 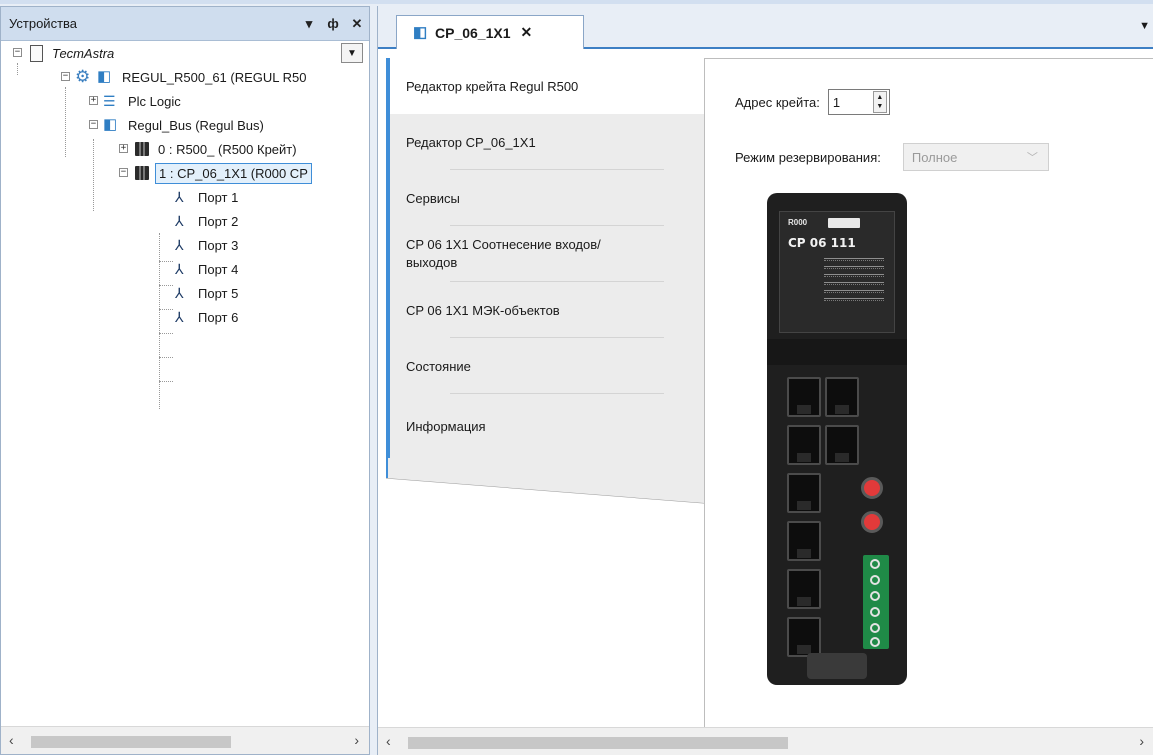 What do you see at coordinates (842, 397) in the screenshot?
I see `rj45-port-in` at bounding box center [842, 397].